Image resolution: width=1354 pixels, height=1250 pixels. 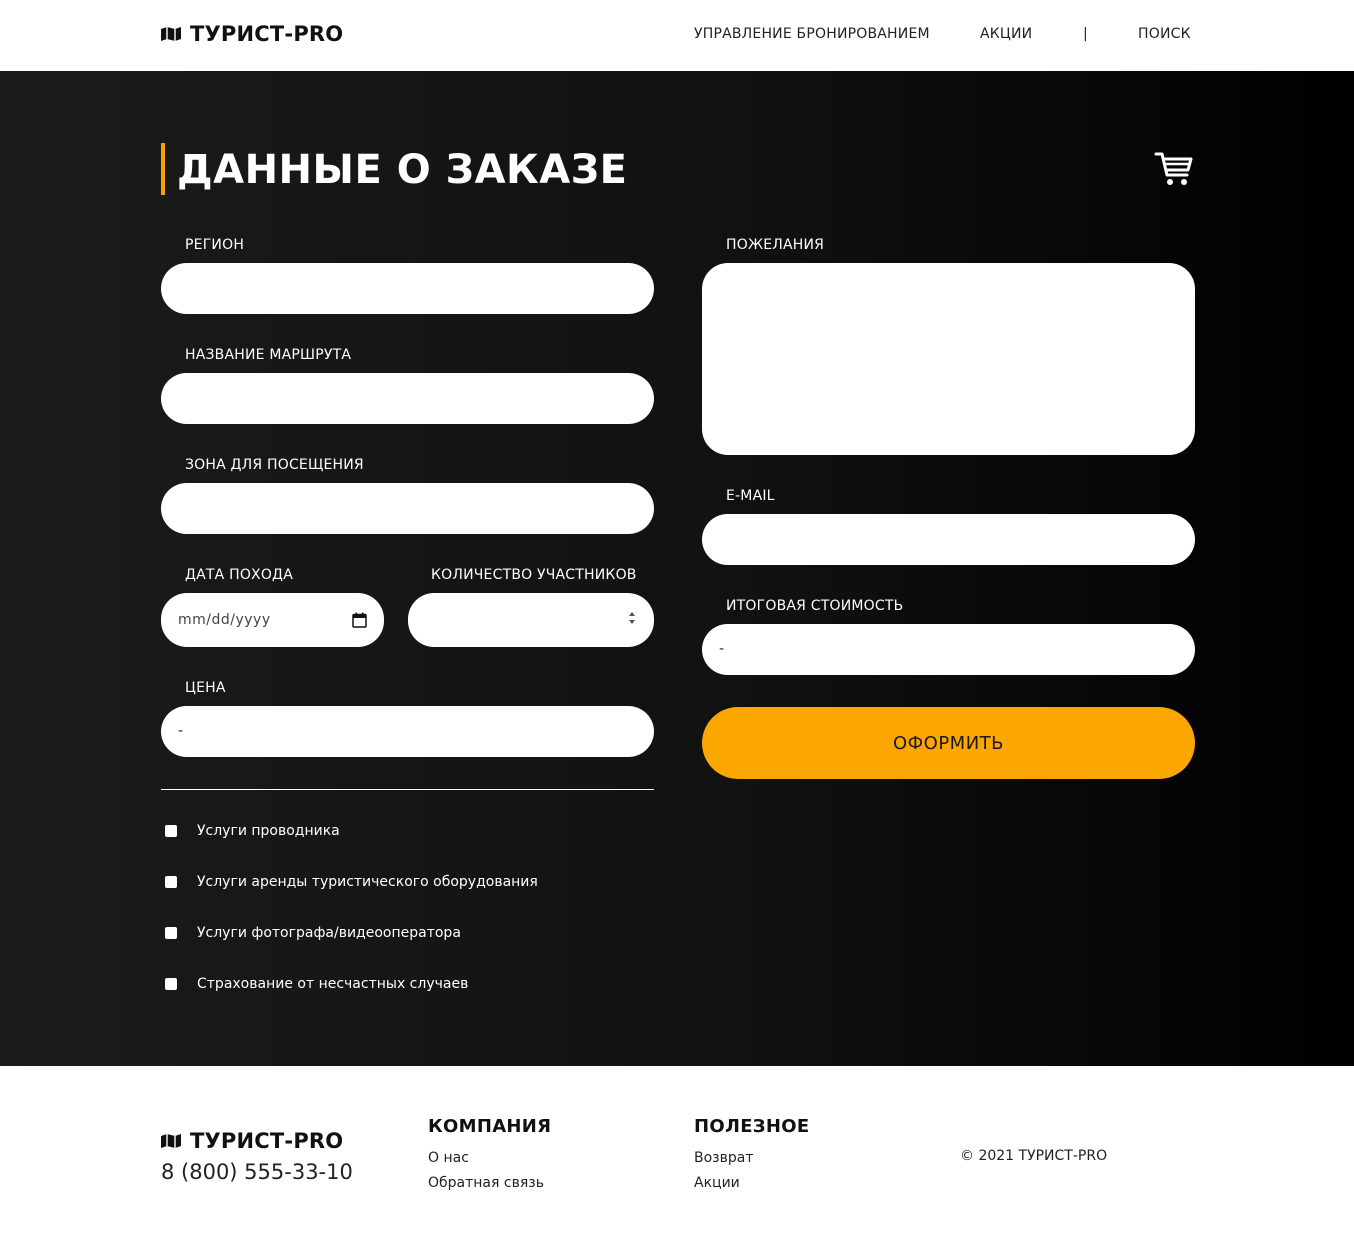 What do you see at coordinates (812, 34) in the screenshot?
I see `nav-booking-management: УПРАВЛЕНИЕ БРОНИРОВАНИЕМ` at bounding box center [812, 34].